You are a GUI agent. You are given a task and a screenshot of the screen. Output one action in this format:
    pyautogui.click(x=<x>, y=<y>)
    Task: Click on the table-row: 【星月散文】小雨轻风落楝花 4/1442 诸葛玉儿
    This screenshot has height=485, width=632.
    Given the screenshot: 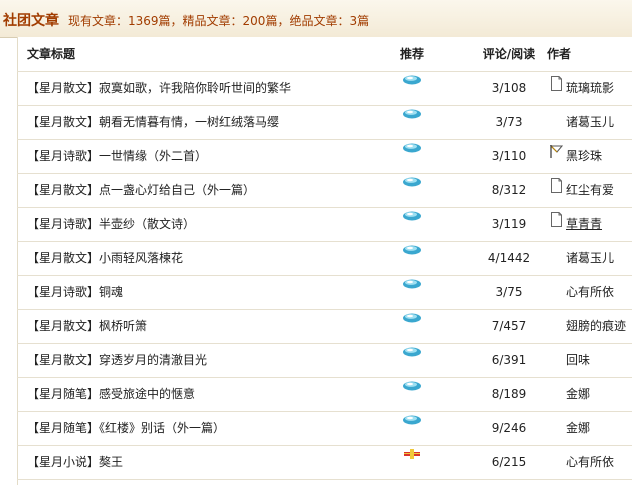 What is the action you would take?
    pyautogui.click(x=324, y=258)
    